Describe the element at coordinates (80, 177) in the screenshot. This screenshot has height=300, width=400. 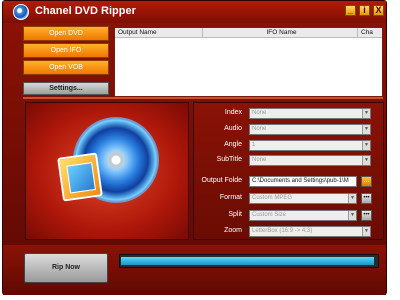
I see `document-graphic-icon` at that location.